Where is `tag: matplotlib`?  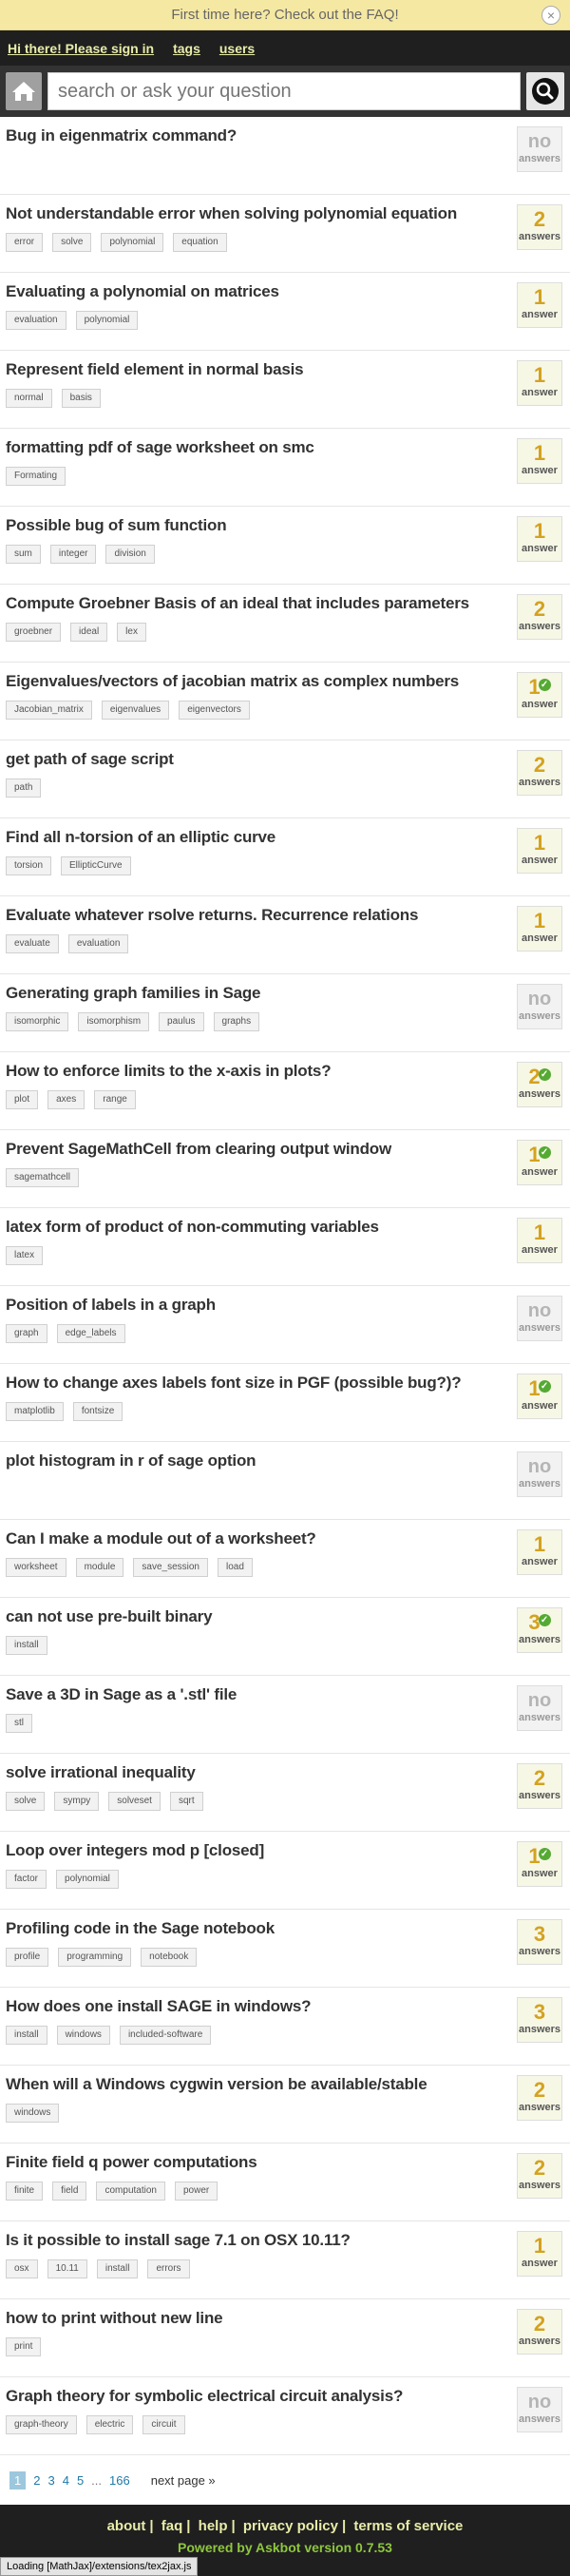 tag: matplotlib is located at coordinates (35, 1412).